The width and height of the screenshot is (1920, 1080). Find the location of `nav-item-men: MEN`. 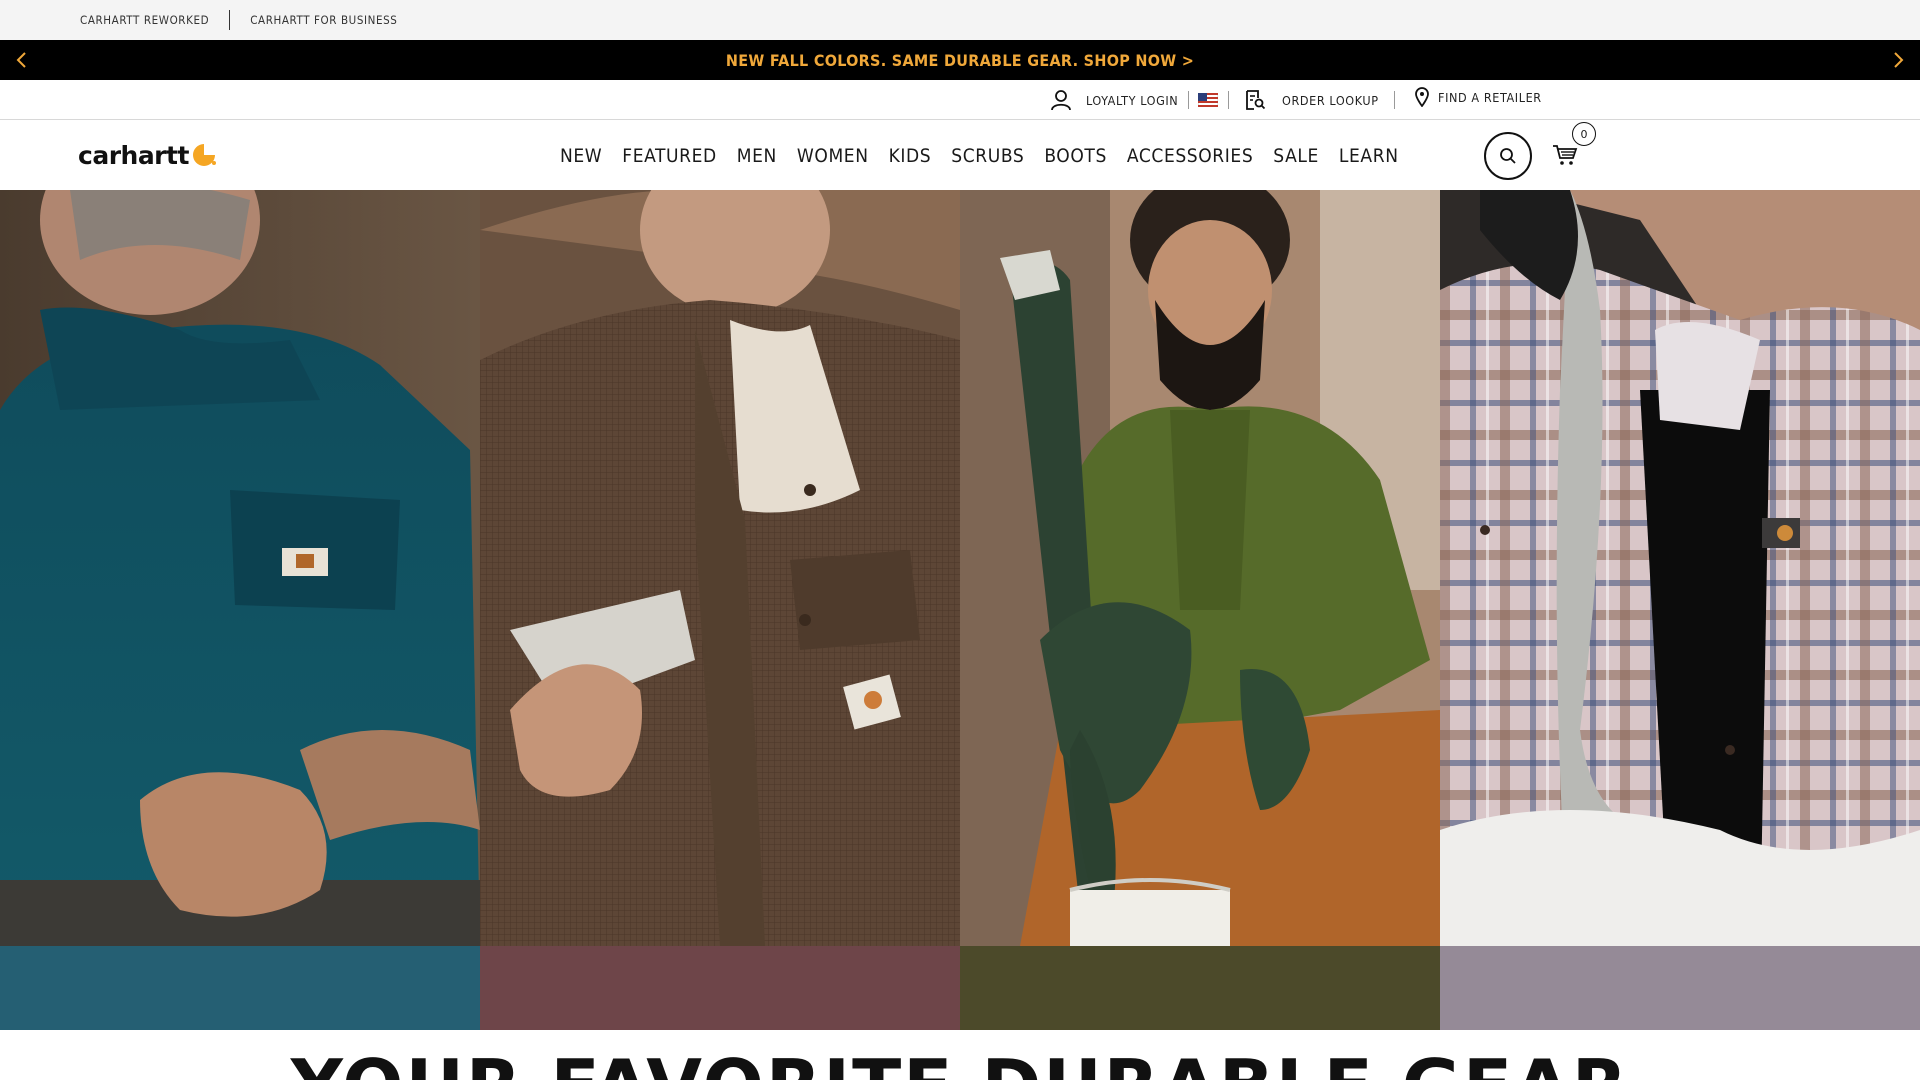

nav-item-men: MEN is located at coordinates (757, 156).